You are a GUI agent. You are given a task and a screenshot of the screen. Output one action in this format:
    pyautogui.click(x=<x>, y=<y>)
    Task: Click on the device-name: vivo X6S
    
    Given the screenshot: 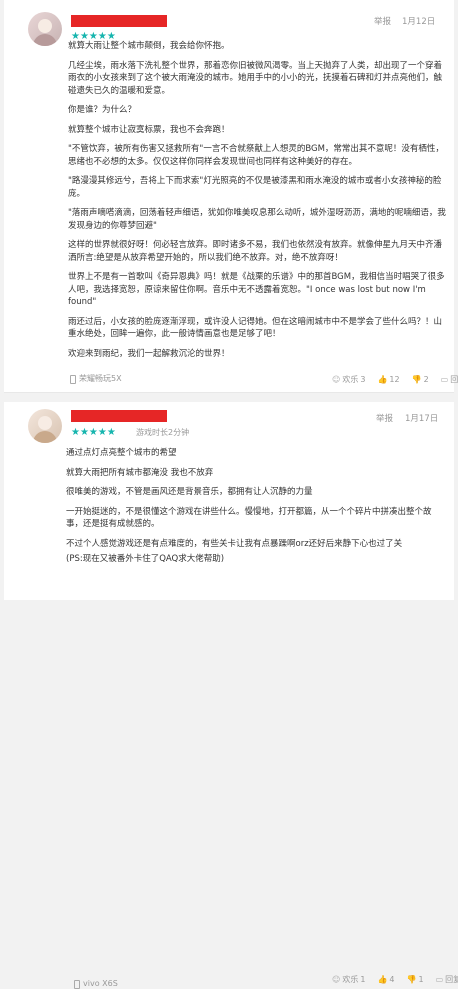 What is the action you would take?
    pyautogui.click(x=100, y=983)
    